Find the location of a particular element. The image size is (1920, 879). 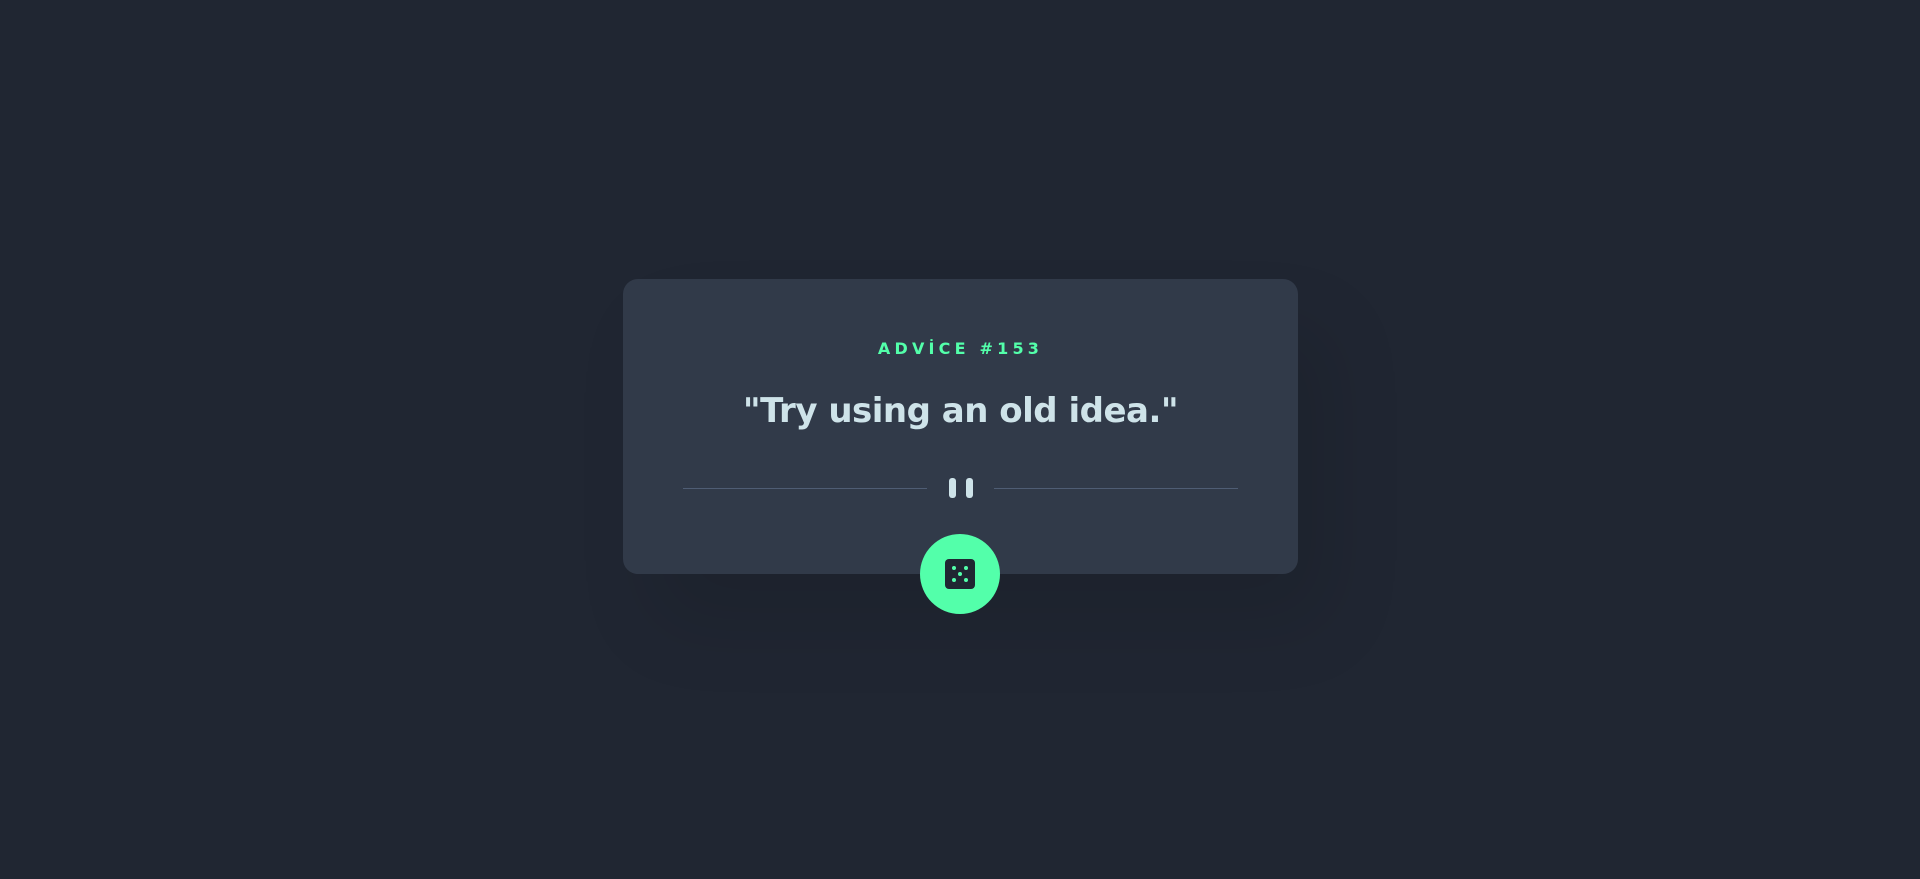

advice-quote: "Try using an old idea." is located at coordinates (960, 411).